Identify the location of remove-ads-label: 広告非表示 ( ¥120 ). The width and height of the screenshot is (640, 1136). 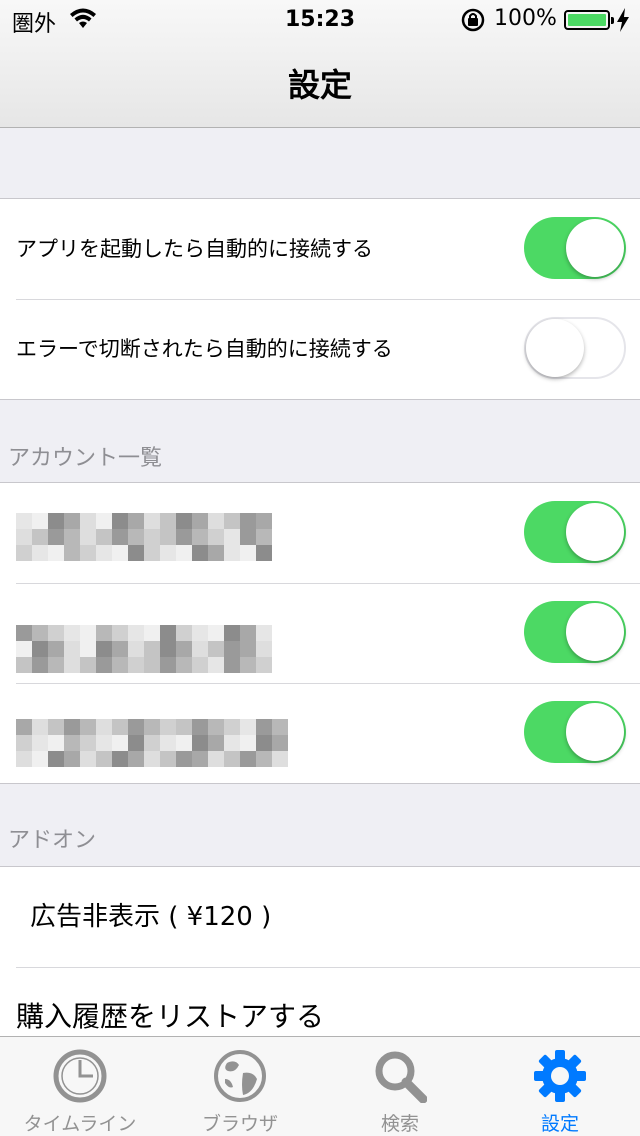
(151, 917).